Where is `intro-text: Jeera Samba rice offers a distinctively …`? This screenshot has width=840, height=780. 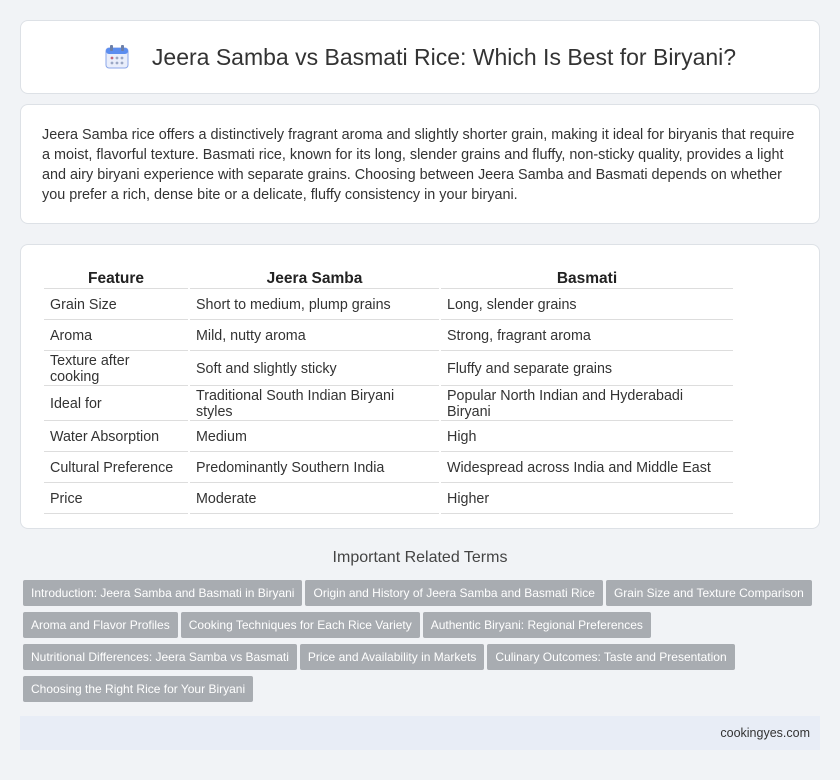 intro-text: Jeera Samba rice offers a distinctively … is located at coordinates (418, 165).